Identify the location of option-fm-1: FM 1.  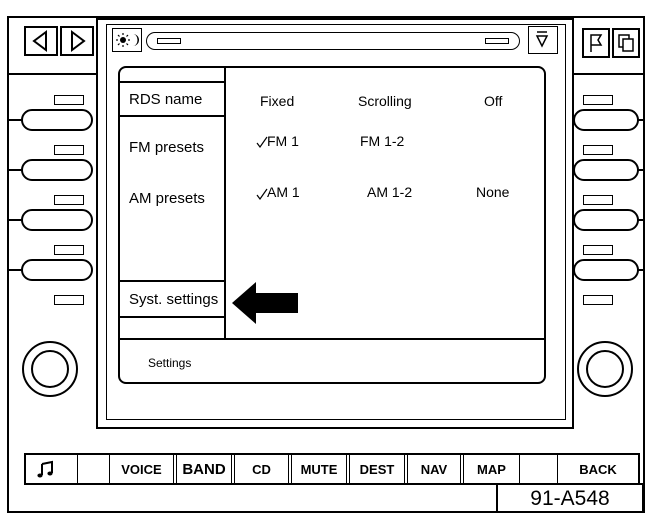
(283, 141).